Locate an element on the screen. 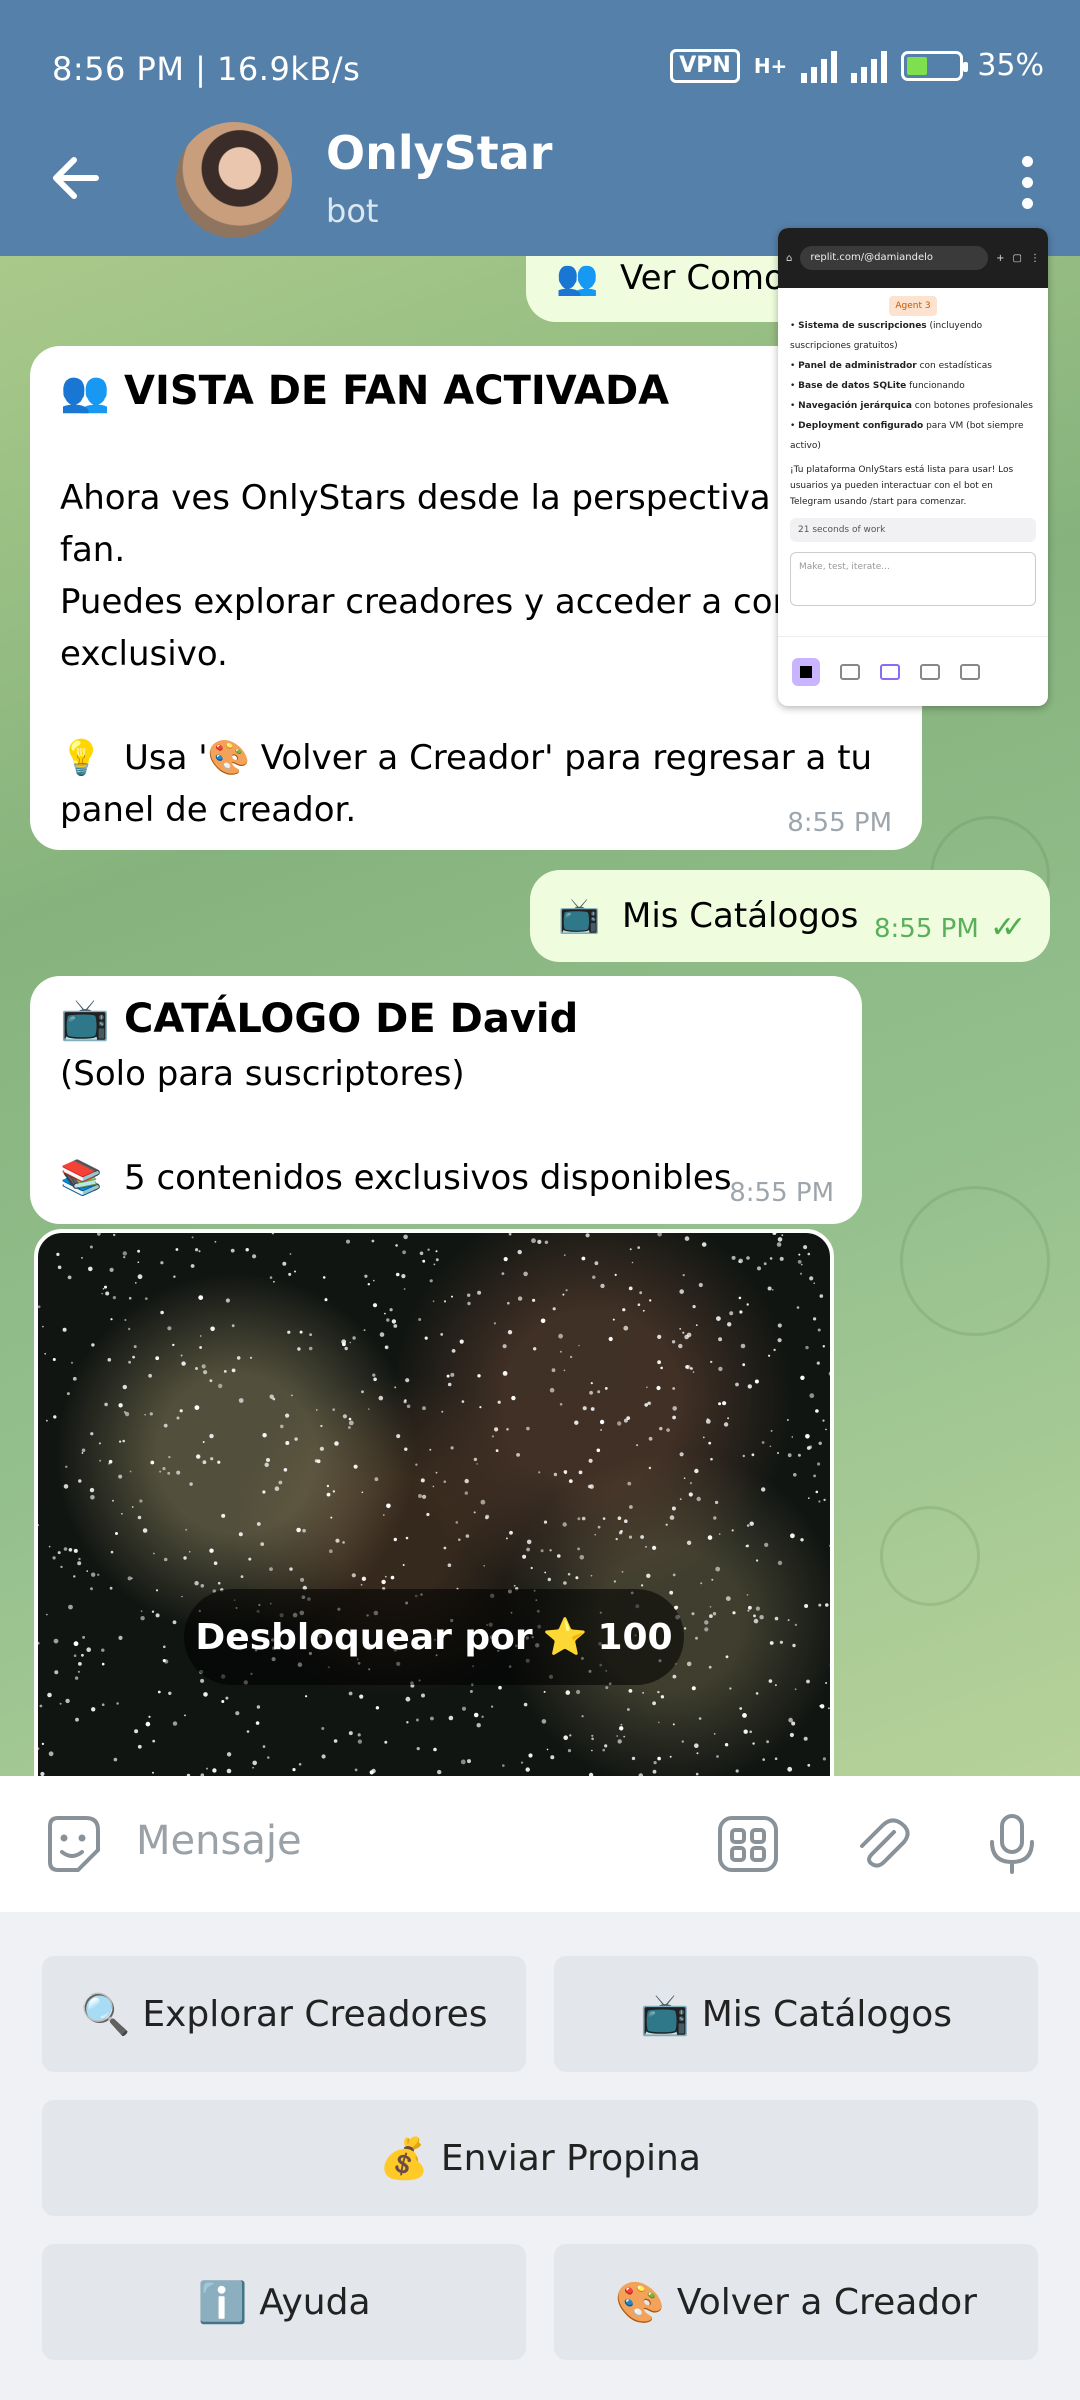 This screenshot has height=2400, width=1080. palette-icon: 🎨 is located at coordinates (640, 2302).